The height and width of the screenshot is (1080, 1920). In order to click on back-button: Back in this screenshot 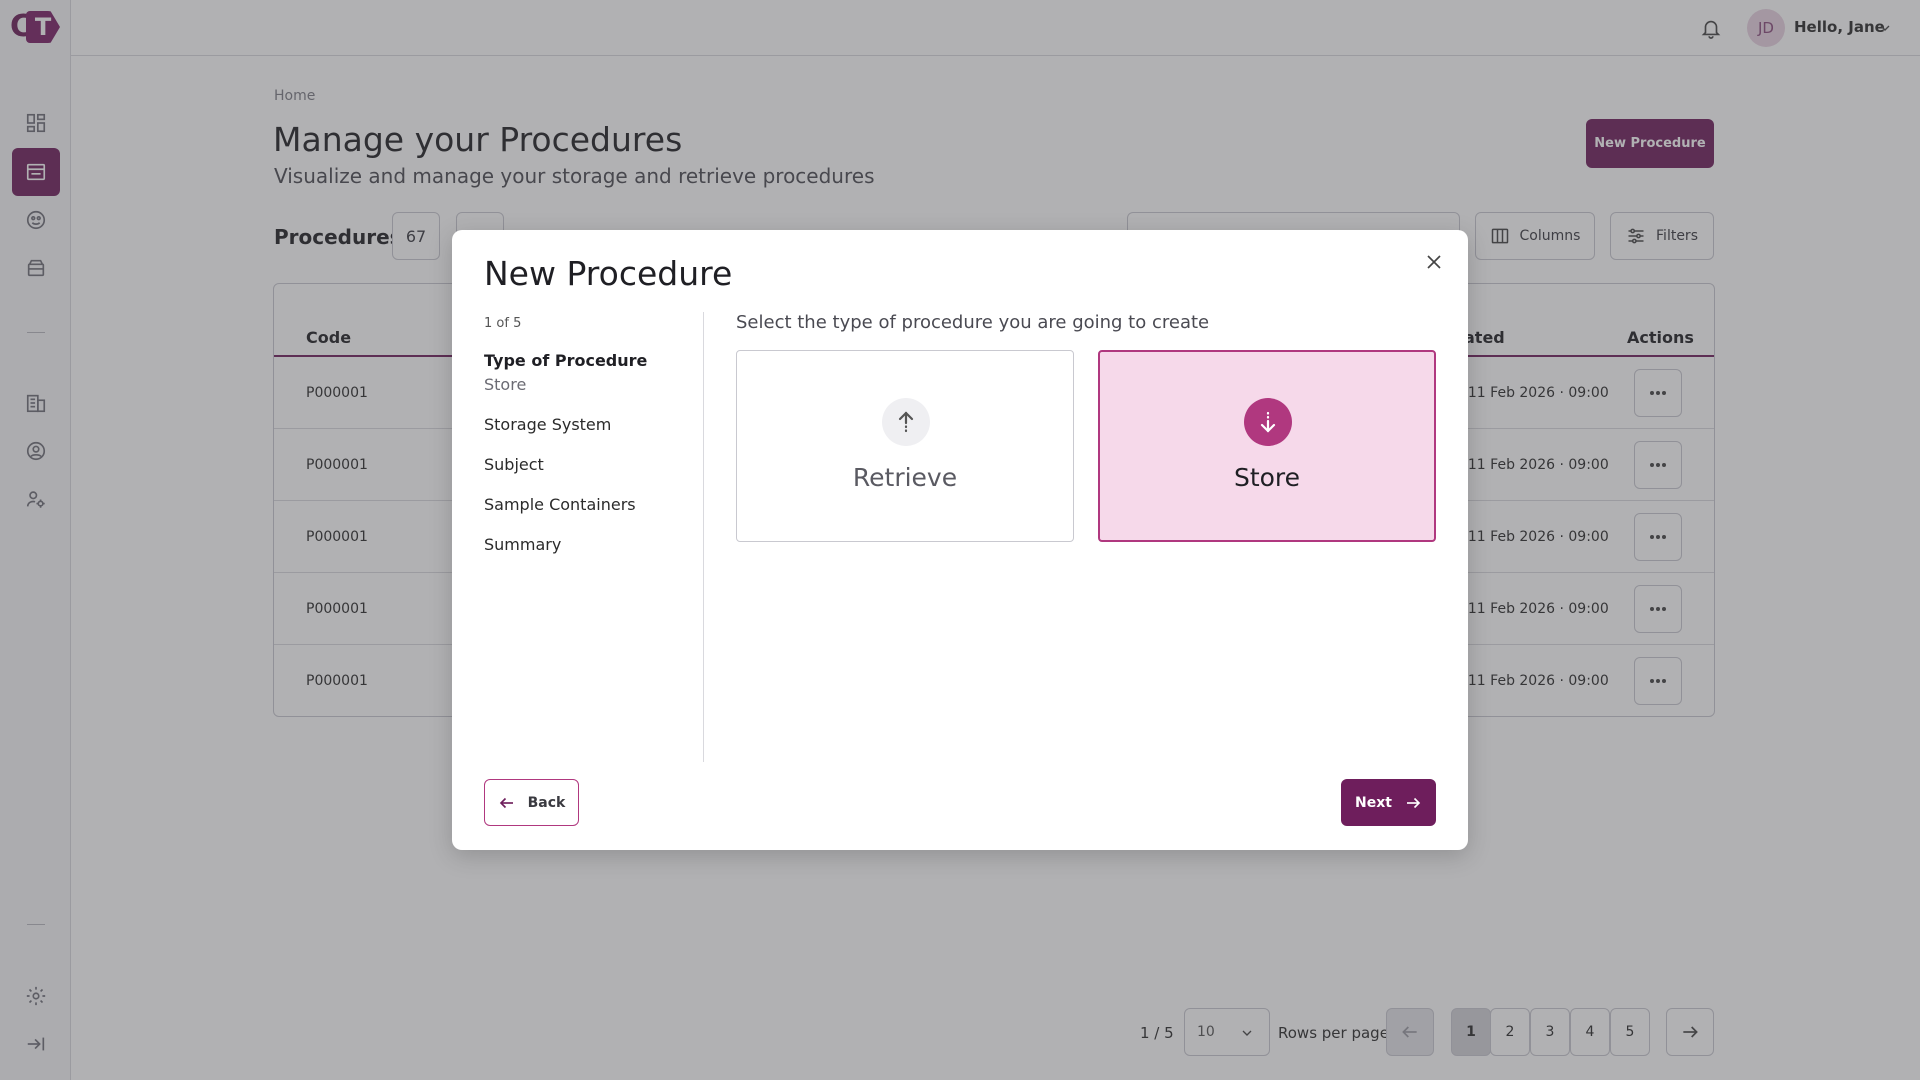, I will do `click(531, 802)`.